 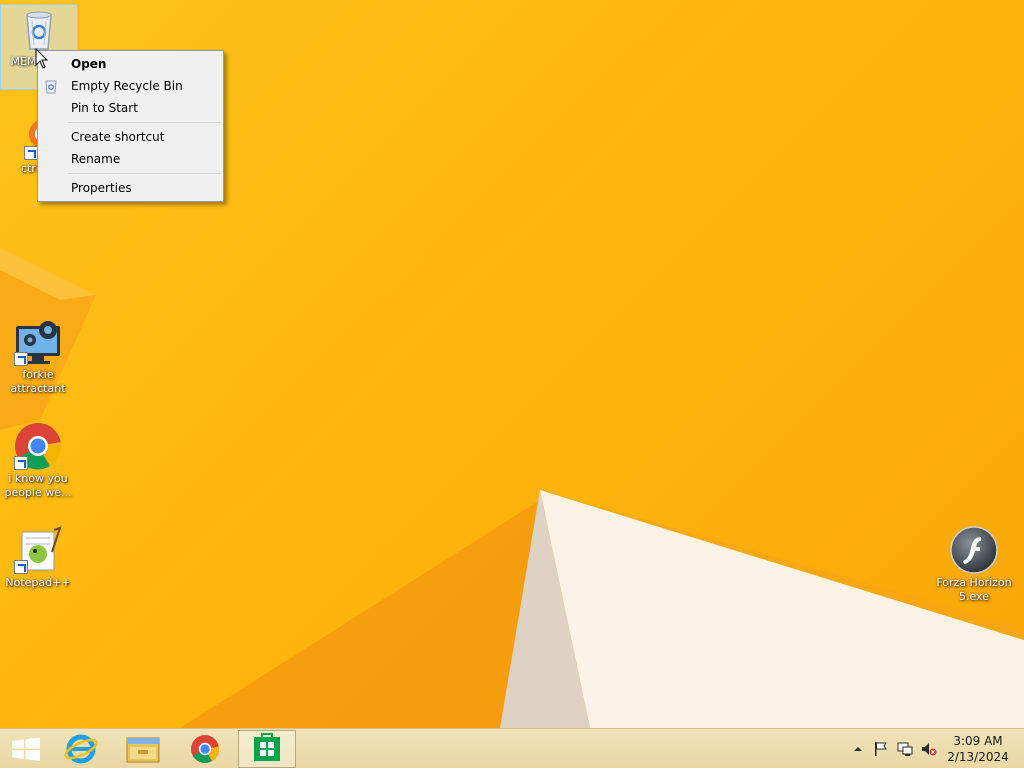 I want to click on network-button, so click(x=905, y=749).